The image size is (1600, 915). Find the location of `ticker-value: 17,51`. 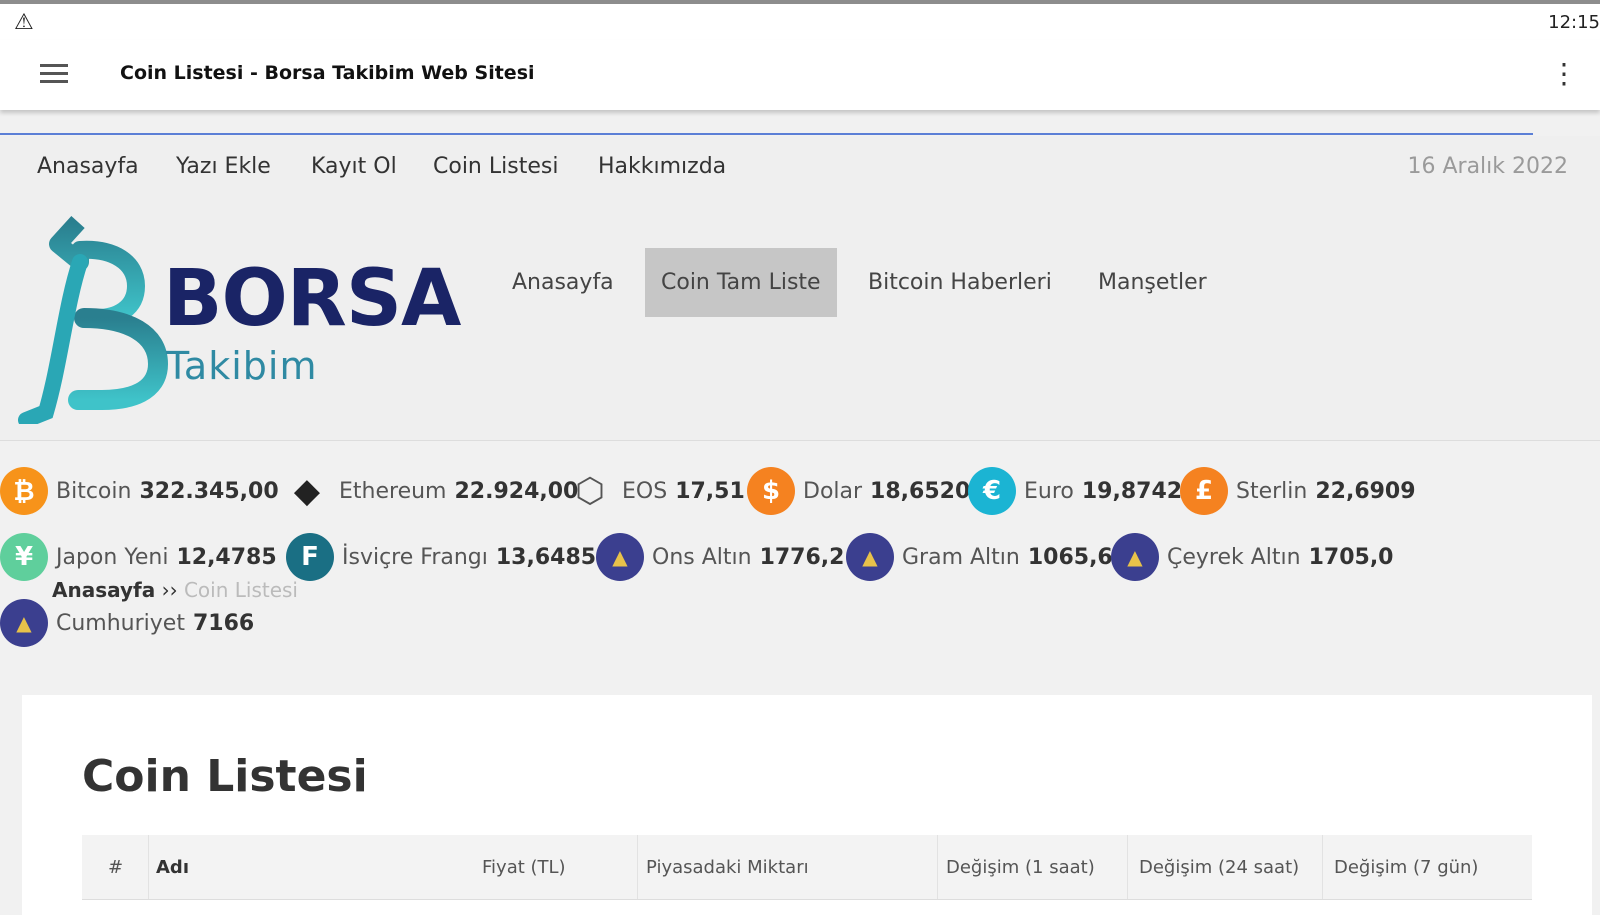

ticker-value: 17,51 is located at coordinates (710, 491).